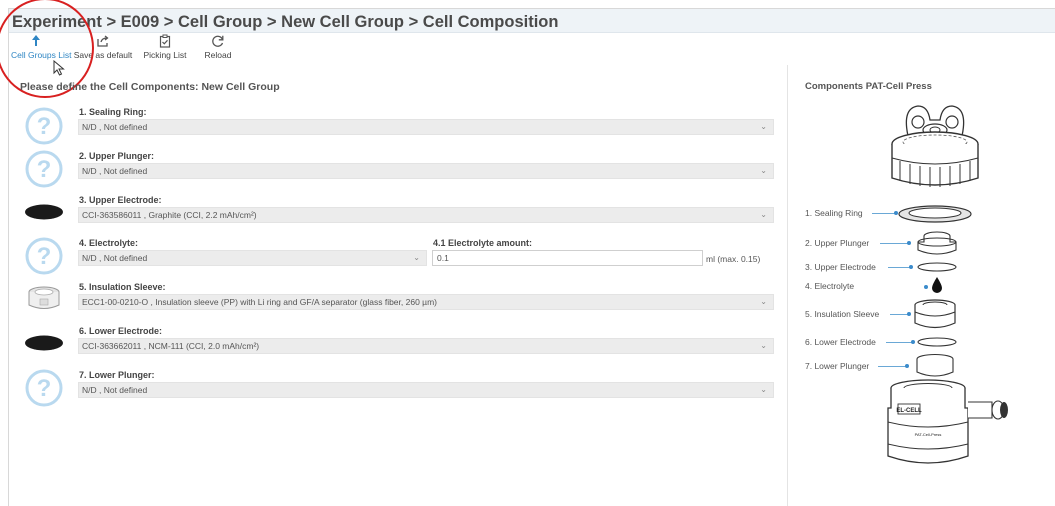 The image size is (1055, 506). Describe the element at coordinates (868, 86) in the screenshot. I see `components-panel-title: Components PAT-Cell Press` at that location.